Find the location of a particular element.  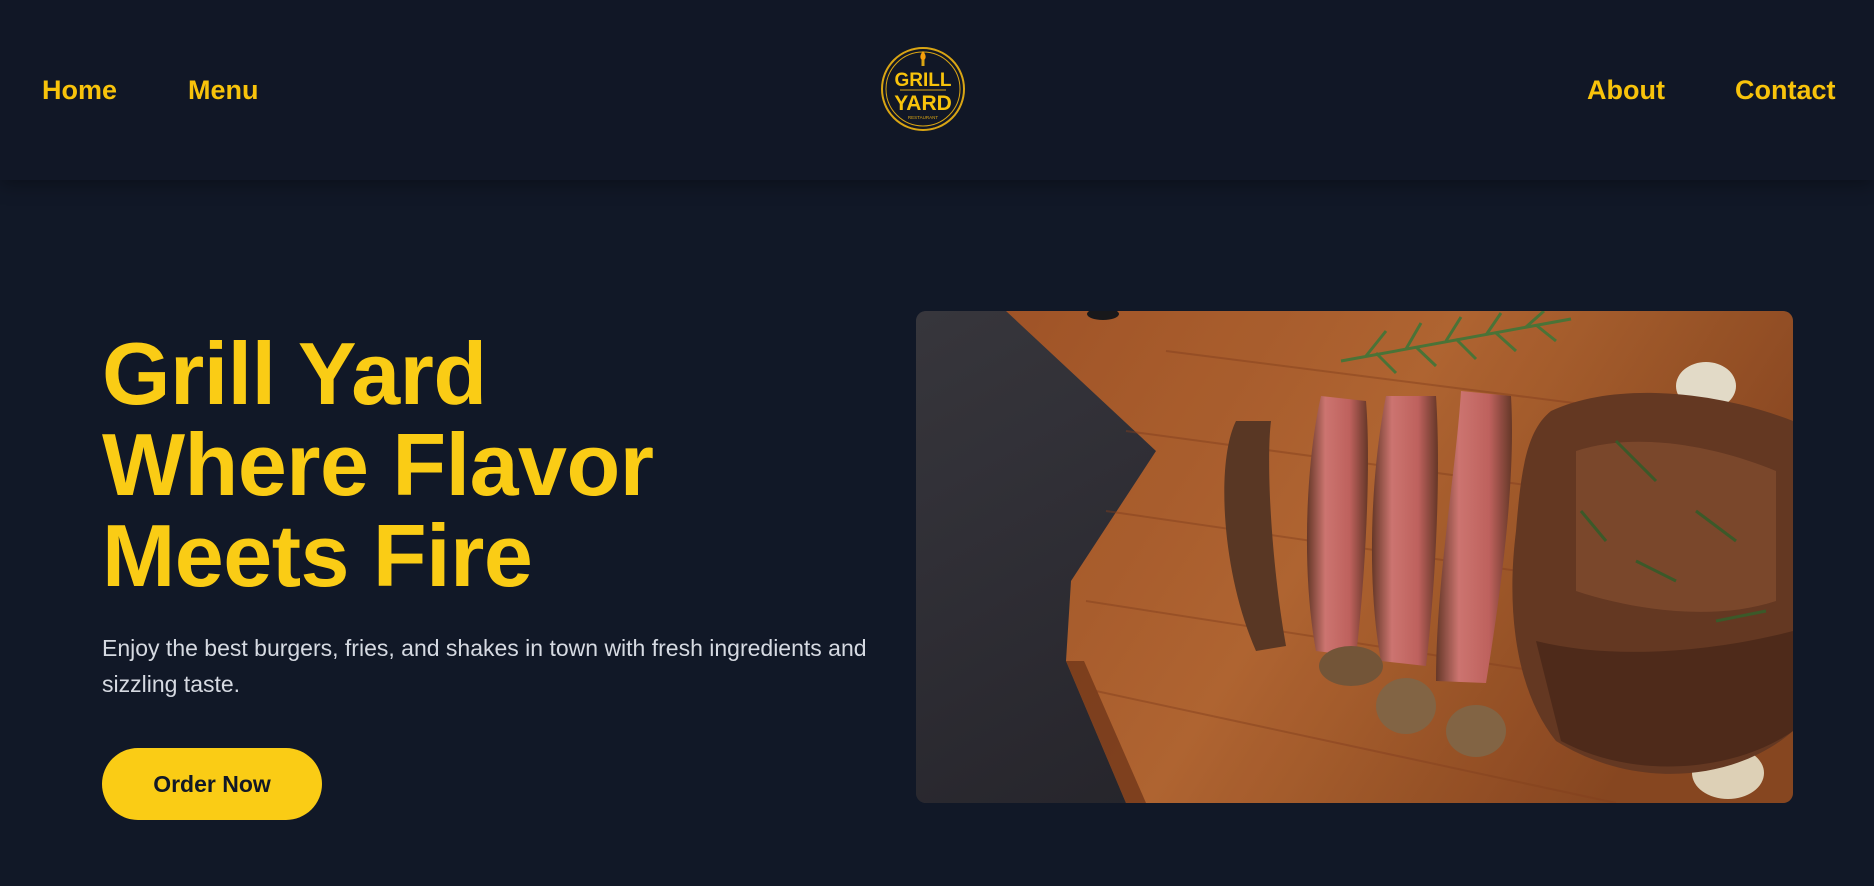

nav-contact-link: Contact is located at coordinates (1785, 90).